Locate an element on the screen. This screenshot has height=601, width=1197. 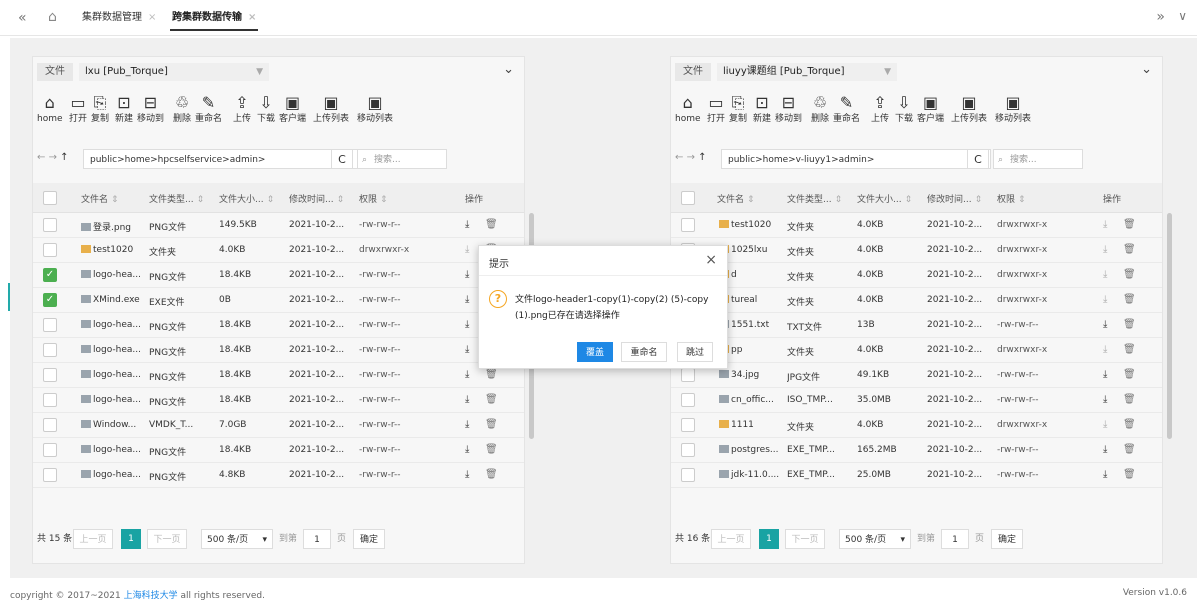
upload-list-button: ▣ 上传列表 is located at coordinates (969, 109).